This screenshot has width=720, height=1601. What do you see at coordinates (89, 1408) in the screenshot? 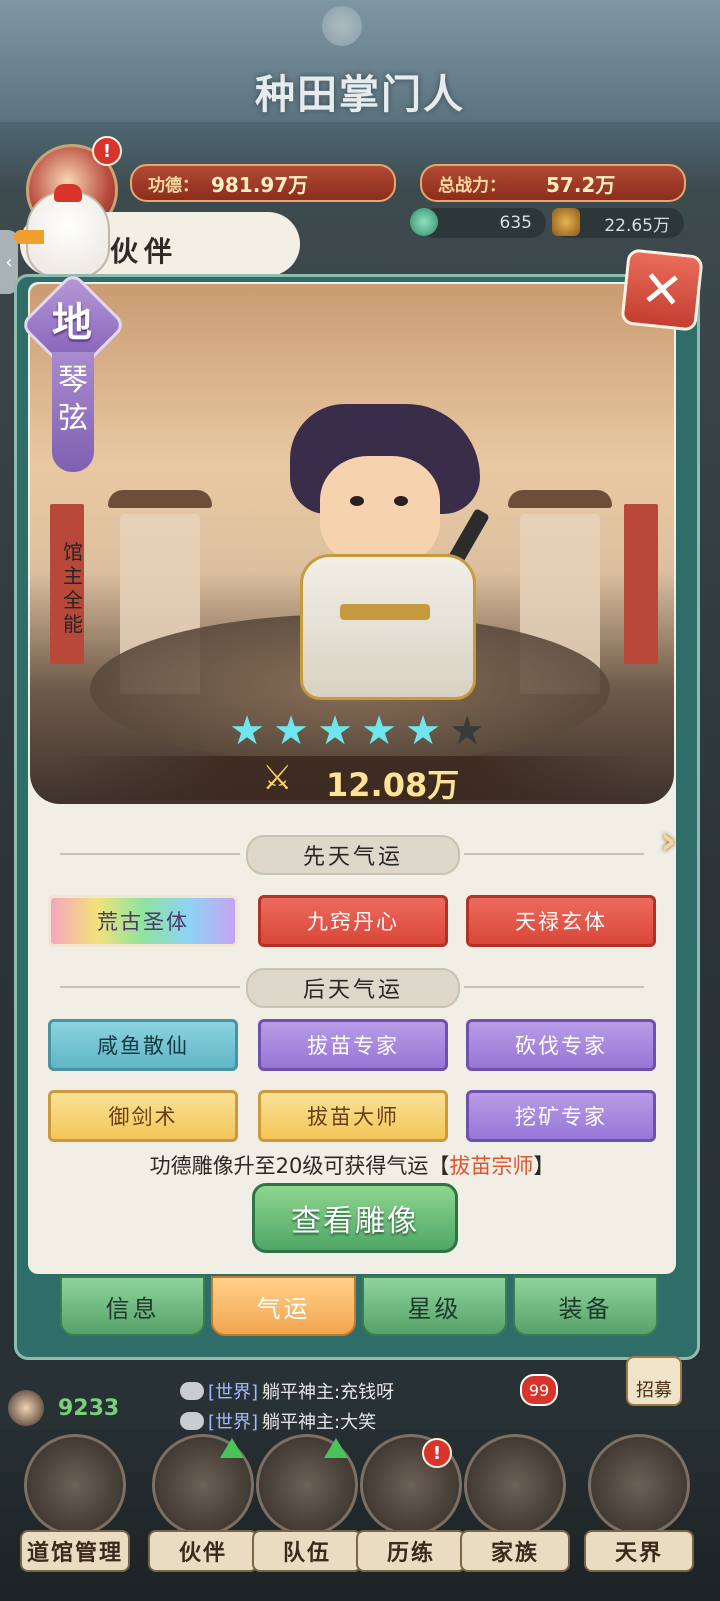
I see `player-count: 9233` at bounding box center [89, 1408].